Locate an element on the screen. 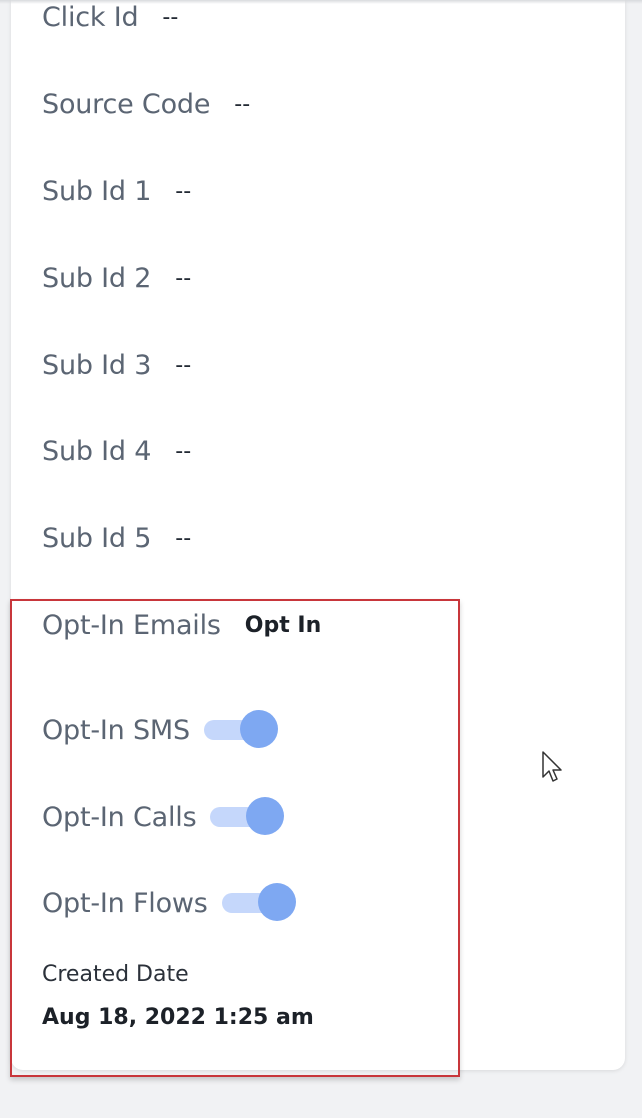 The width and height of the screenshot is (642, 1118). opt-in-calls-row: Opt-In Calls is located at coordinates (163, 817).